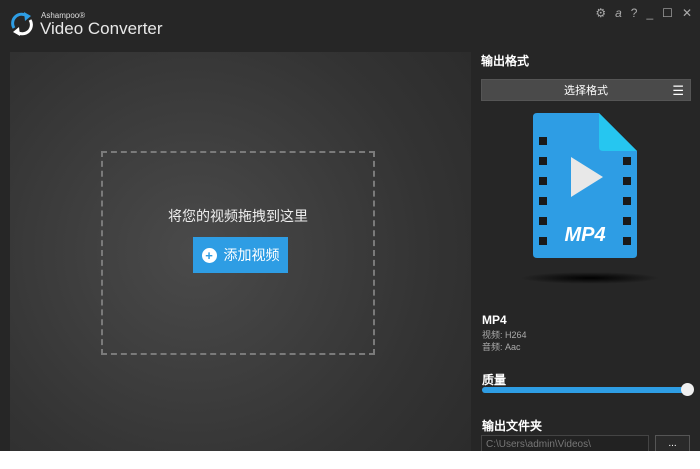 The height and width of the screenshot is (469, 700). Describe the element at coordinates (505, 61) in the screenshot. I see `output-format-heading: 输出格式` at that location.